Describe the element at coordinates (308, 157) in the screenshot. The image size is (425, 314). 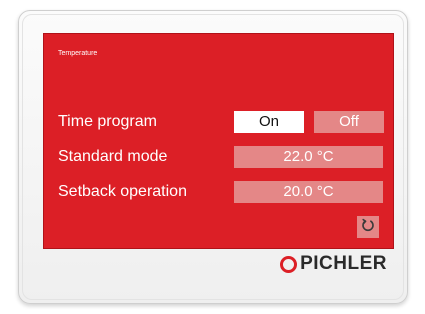
I see `standard-mode-value-button: 22.0 °C` at that location.